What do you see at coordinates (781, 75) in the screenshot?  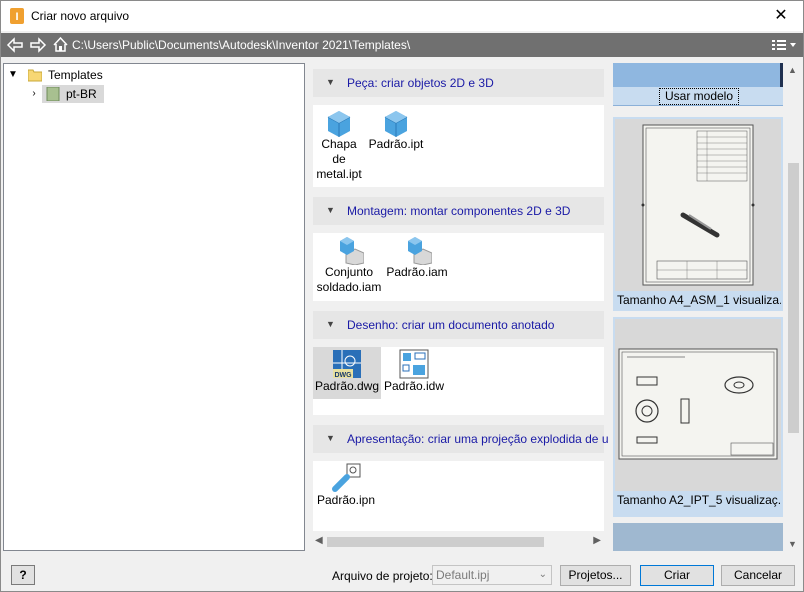 I see `preview-header-marker` at bounding box center [781, 75].